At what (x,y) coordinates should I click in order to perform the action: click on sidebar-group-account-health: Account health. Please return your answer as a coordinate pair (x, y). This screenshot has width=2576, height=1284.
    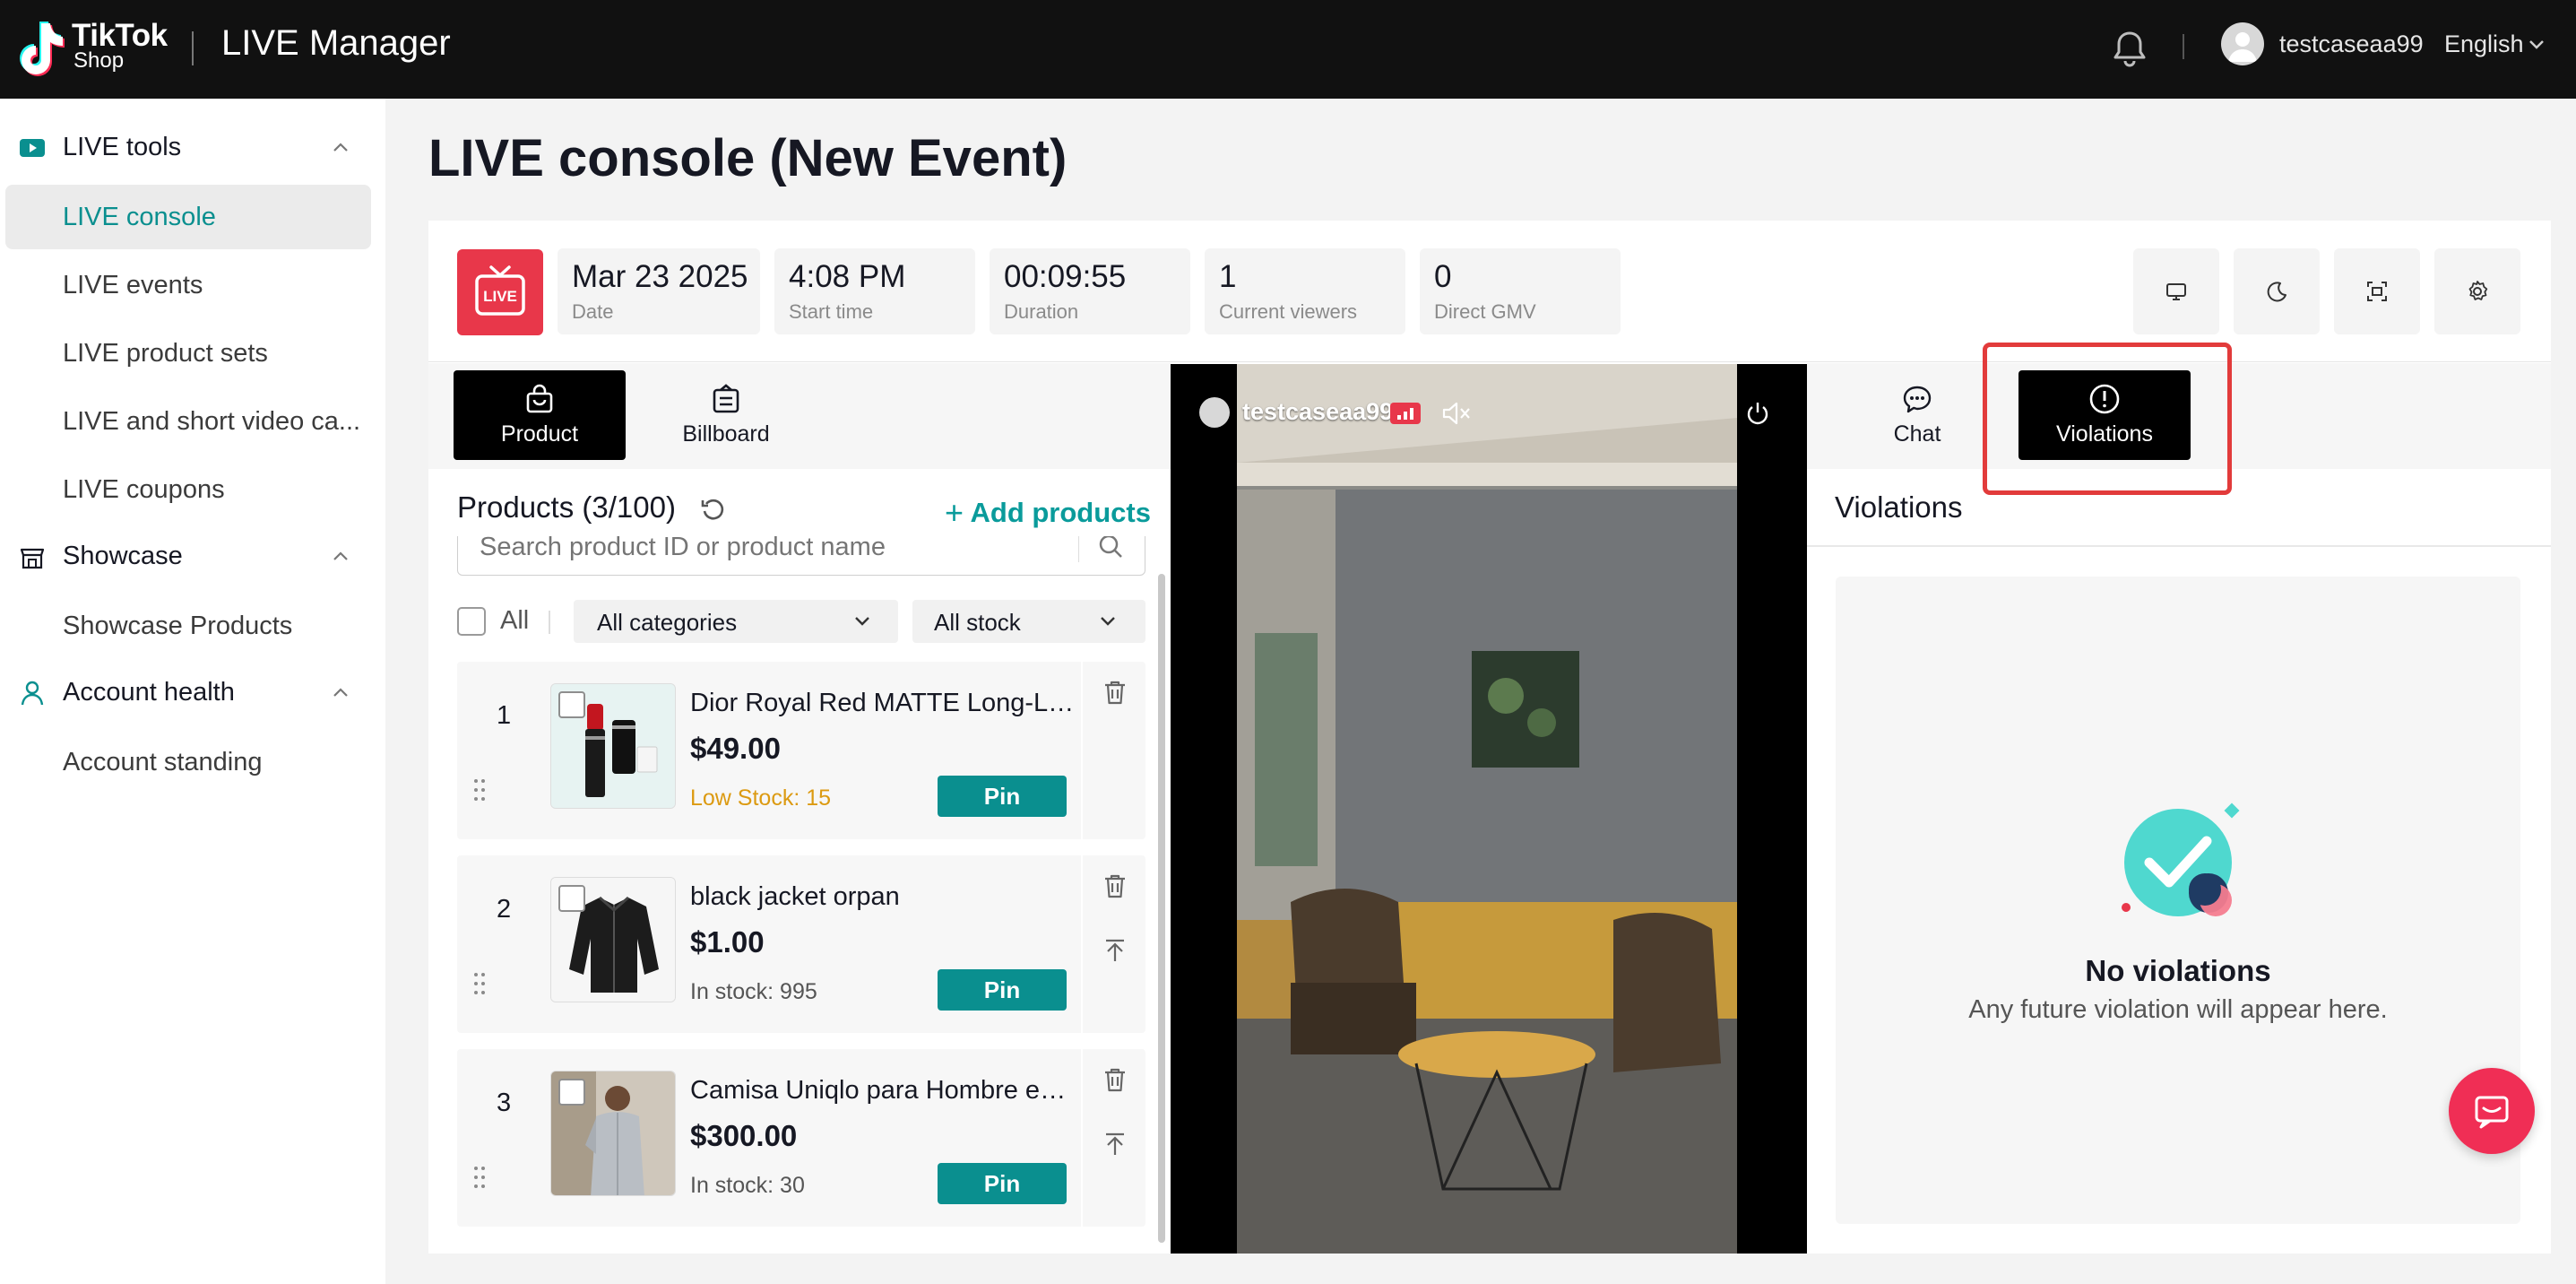
    Looking at the image, I should click on (192, 692).